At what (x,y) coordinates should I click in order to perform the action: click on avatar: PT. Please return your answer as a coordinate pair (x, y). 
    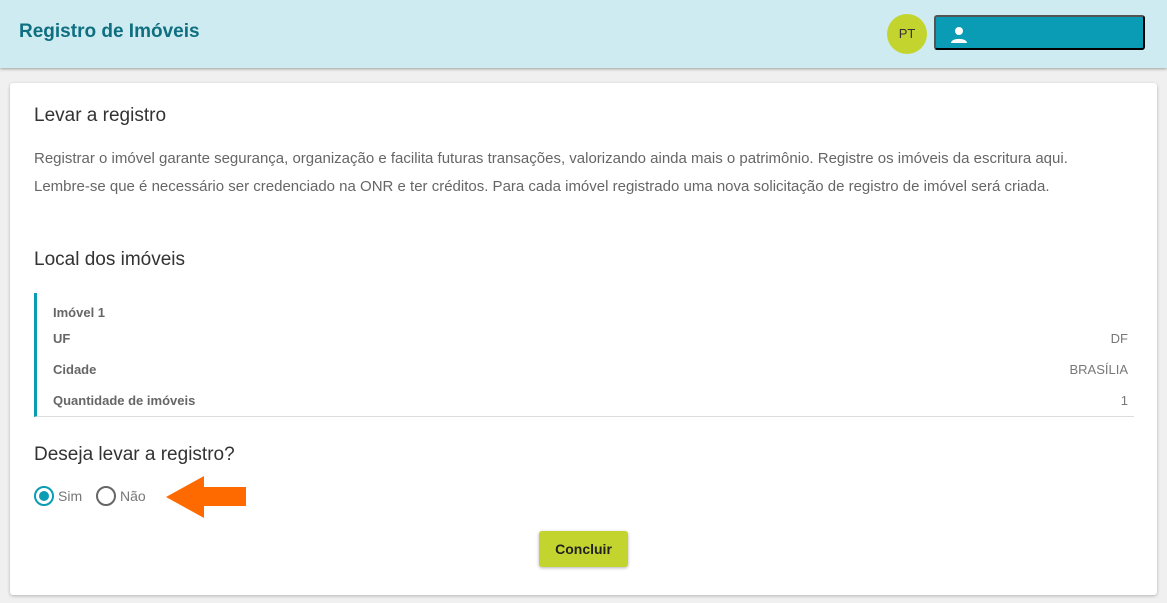
    Looking at the image, I should click on (907, 34).